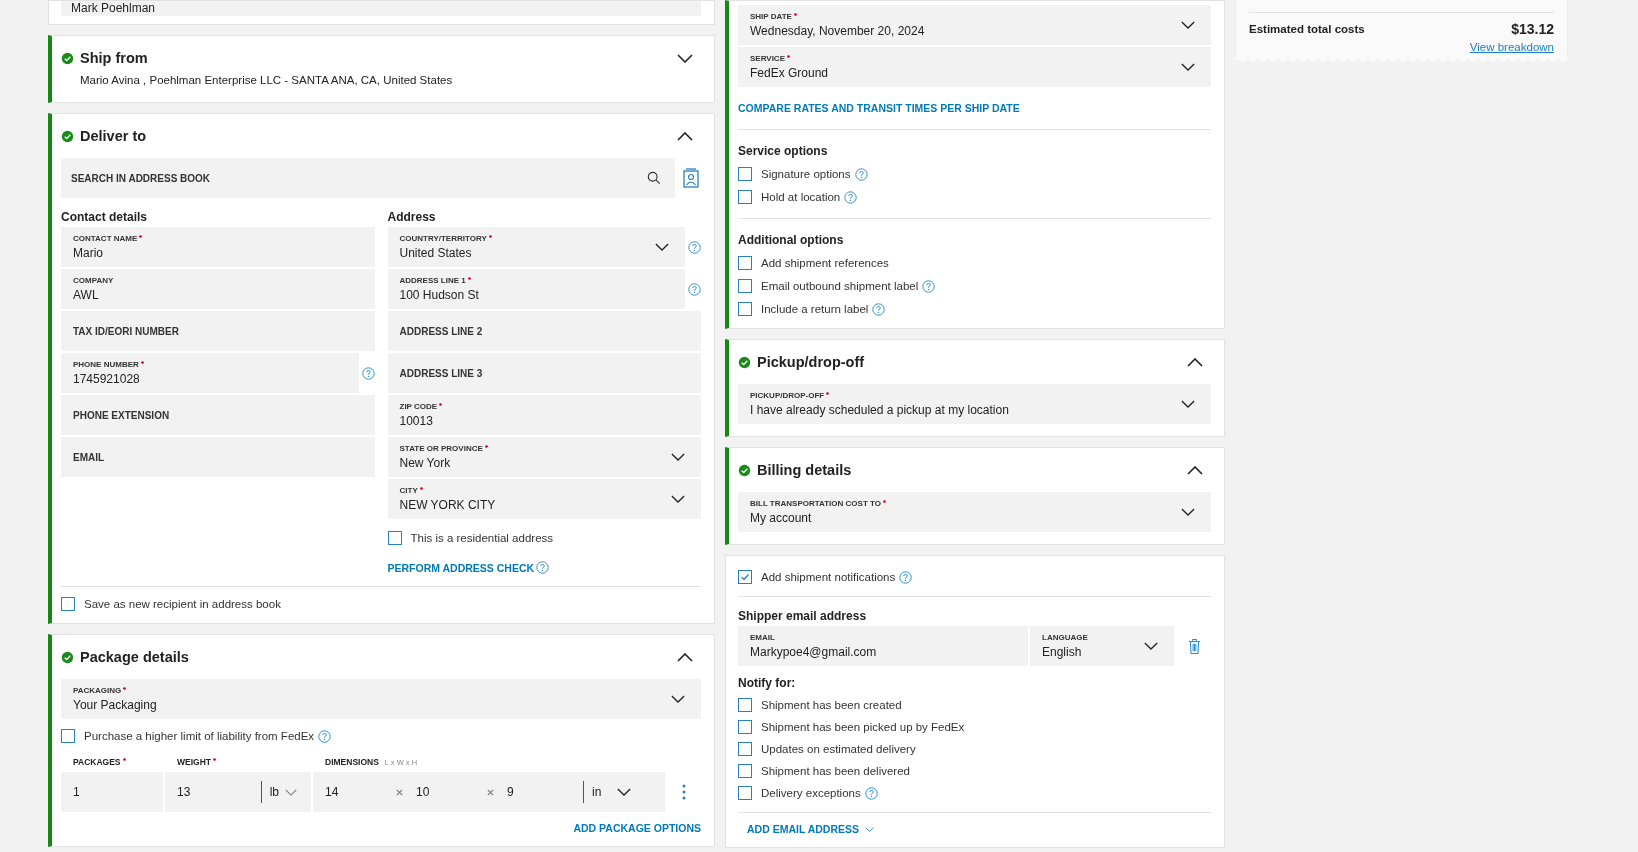  I want to click on dropdown-field: CITY NEW YORK CITY, so click(544, 499).